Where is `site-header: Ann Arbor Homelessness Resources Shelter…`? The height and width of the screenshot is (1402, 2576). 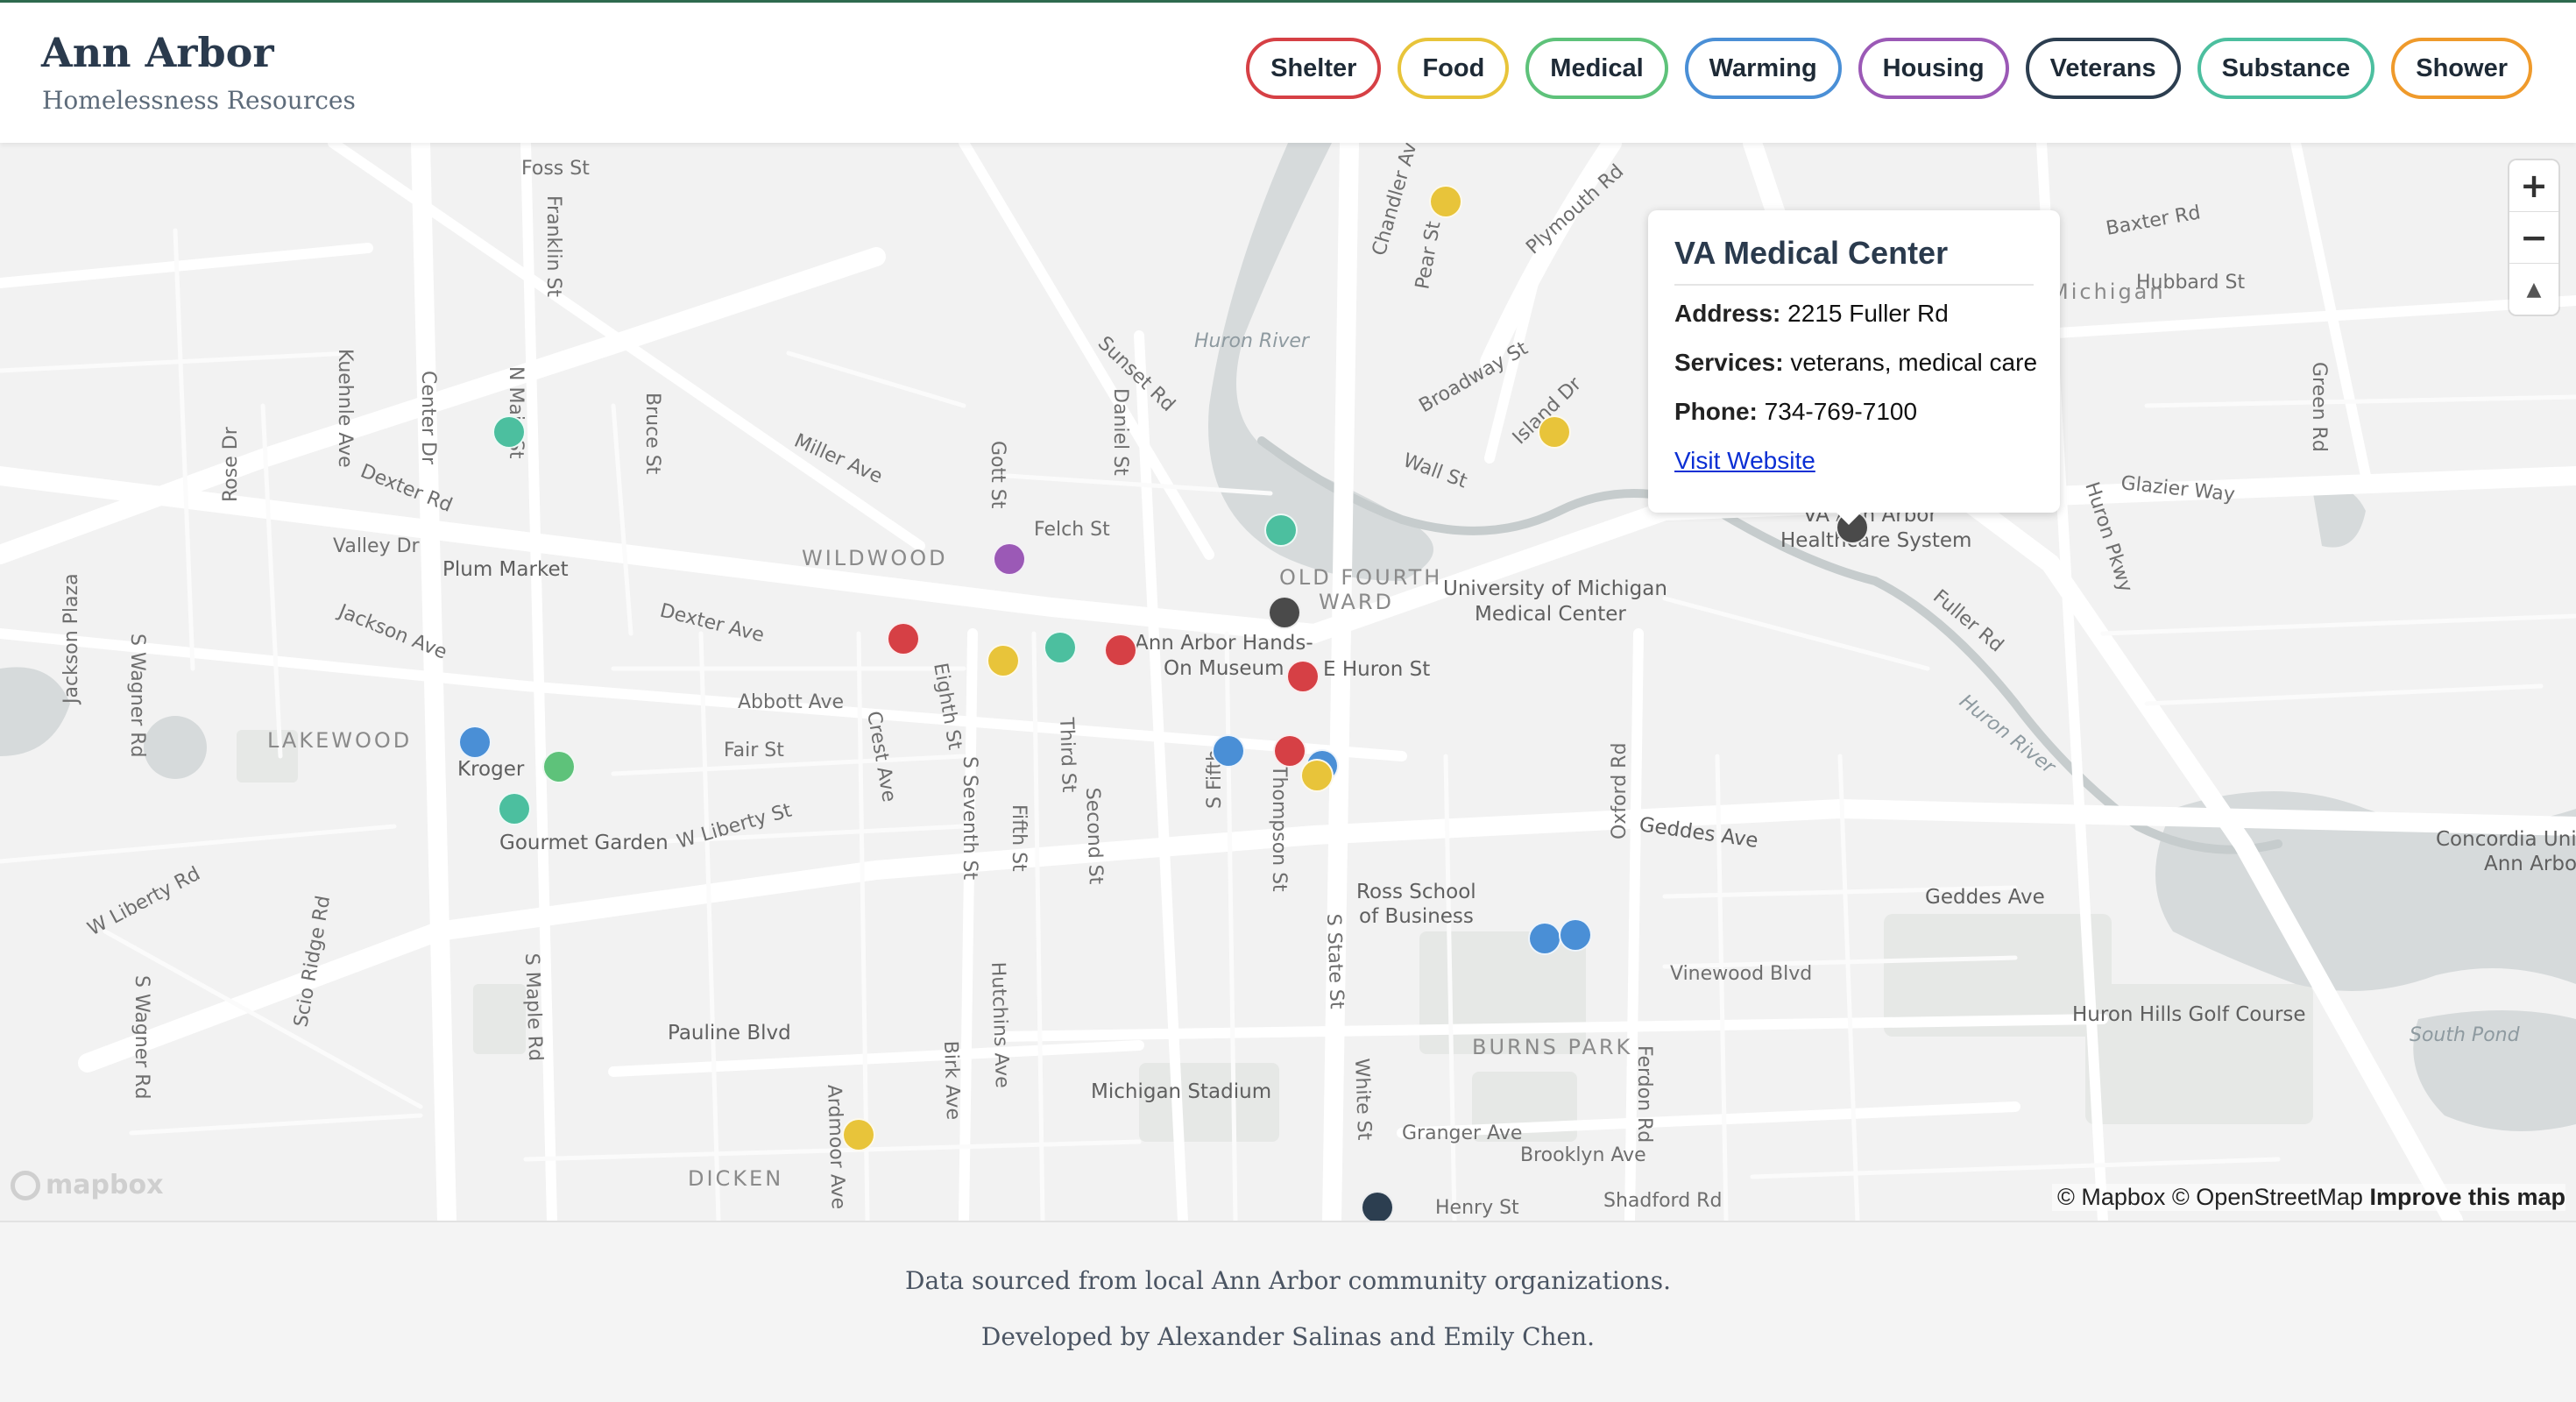
site-header: Ann Arbor Homelessness Resources Shelter… is located at coordinates (1288, 73).